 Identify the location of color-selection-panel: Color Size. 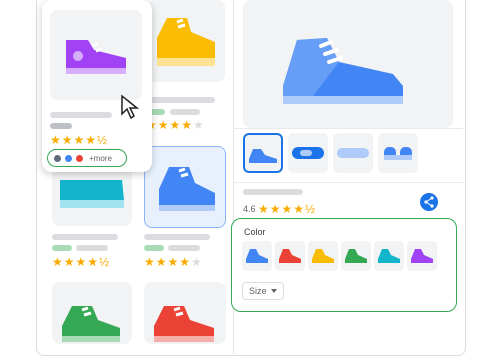
(344, 265).